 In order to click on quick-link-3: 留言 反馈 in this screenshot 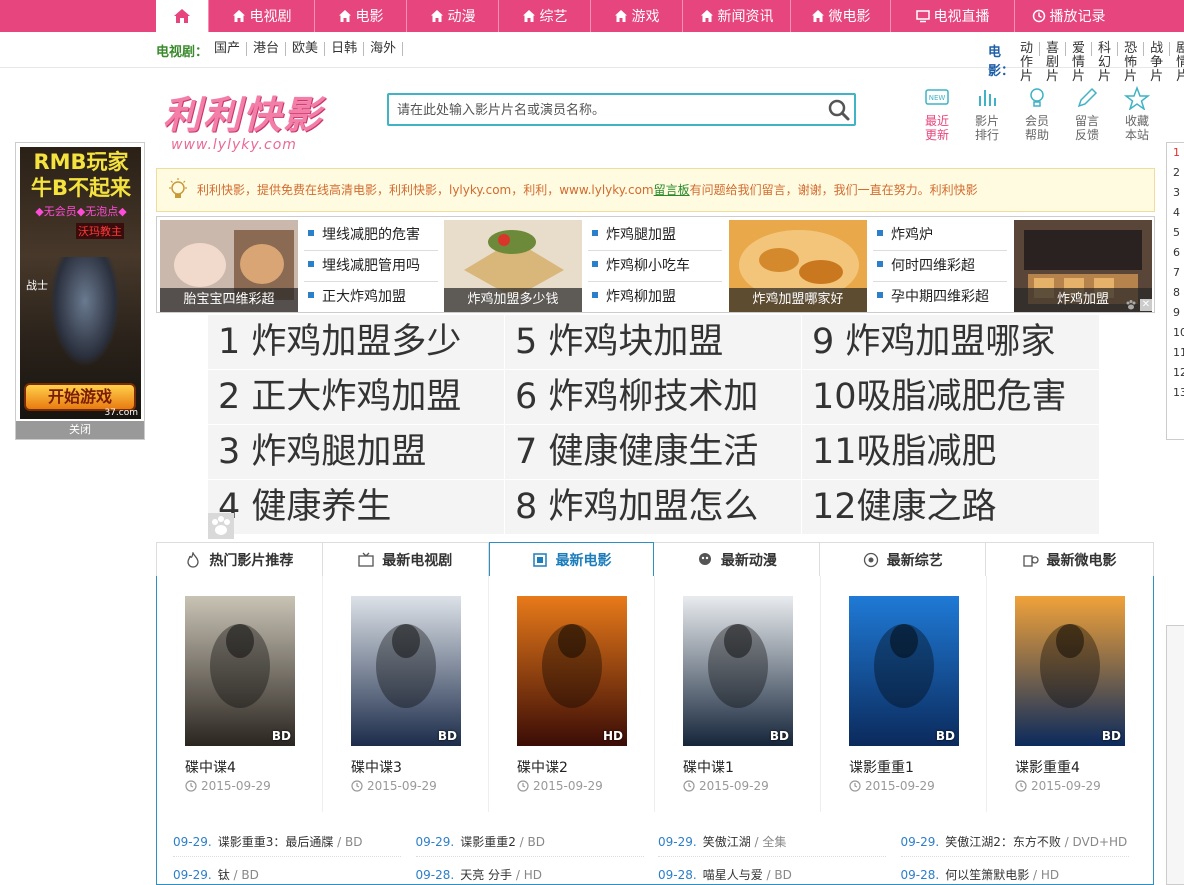, I will do `click(1087, 114)`.